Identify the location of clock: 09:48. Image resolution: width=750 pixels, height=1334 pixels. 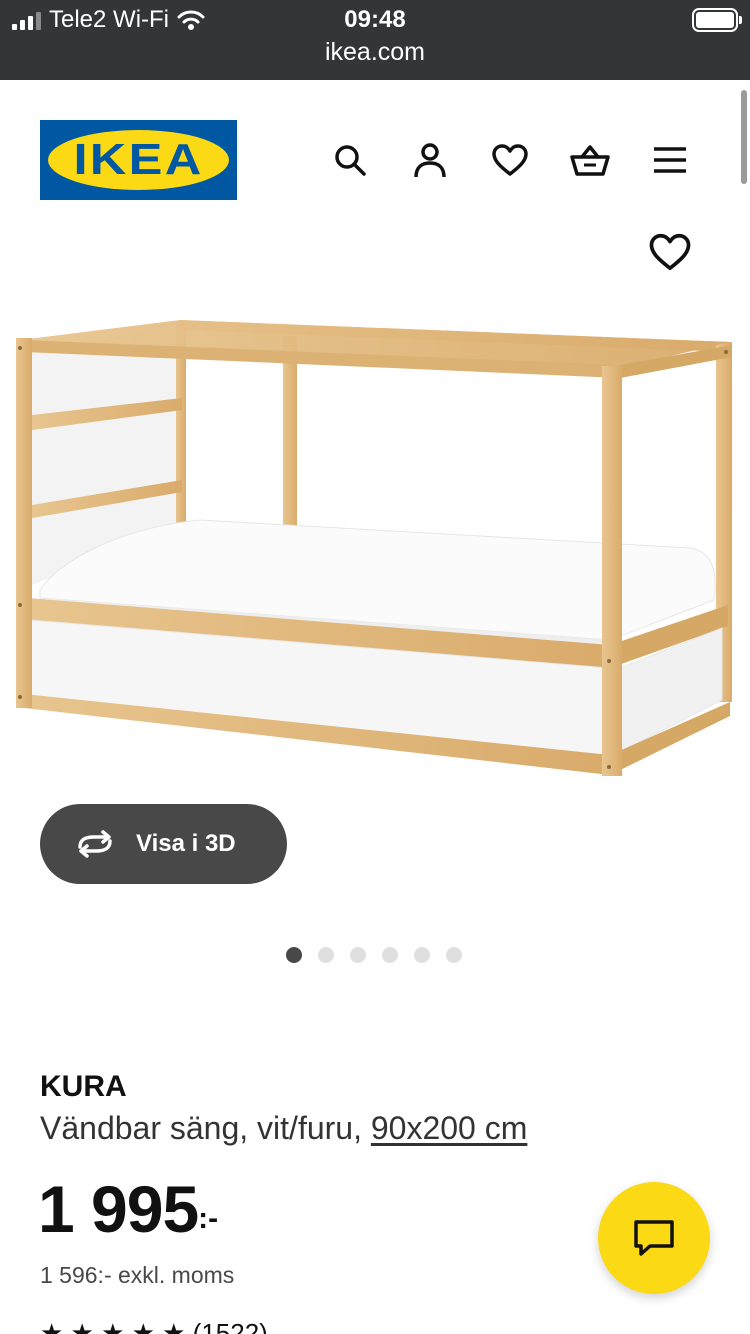
(375, 19).